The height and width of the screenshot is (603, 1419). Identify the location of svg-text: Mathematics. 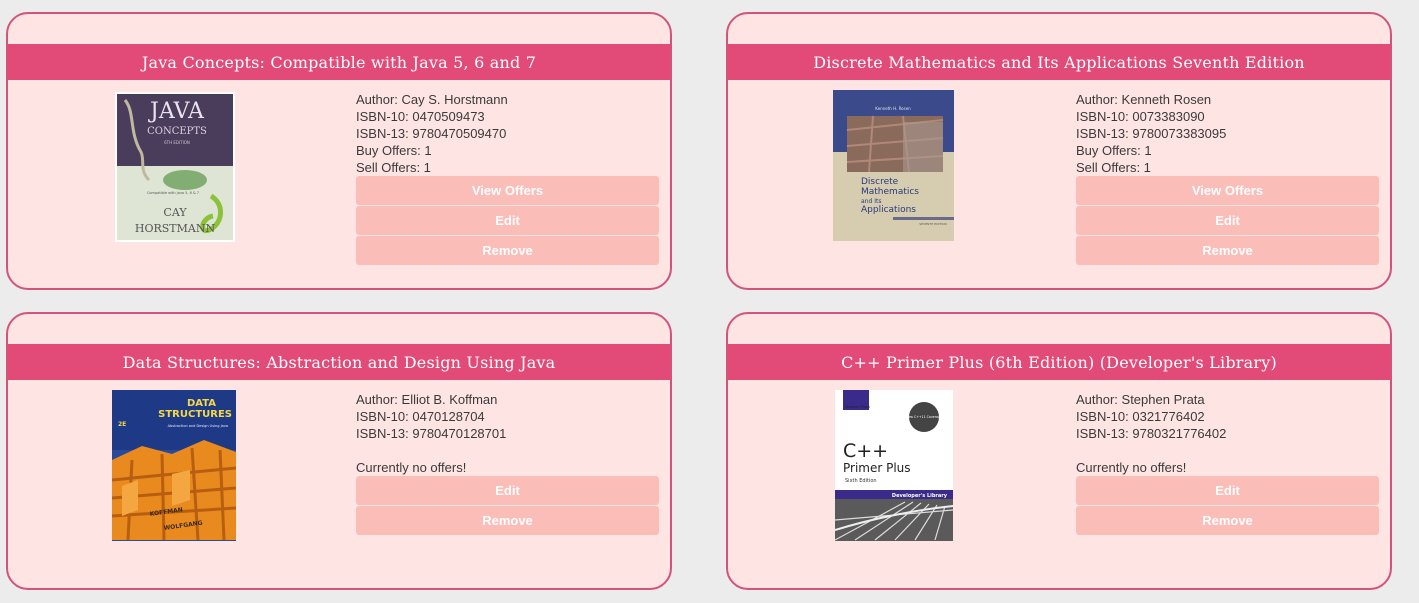
(890, 192).